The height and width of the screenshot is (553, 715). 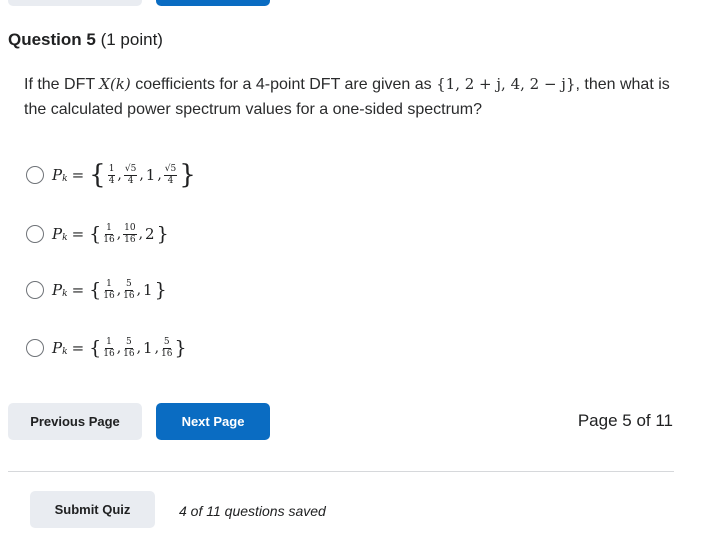 I want to click on whole-term: 2, so click(x=150, y=234).